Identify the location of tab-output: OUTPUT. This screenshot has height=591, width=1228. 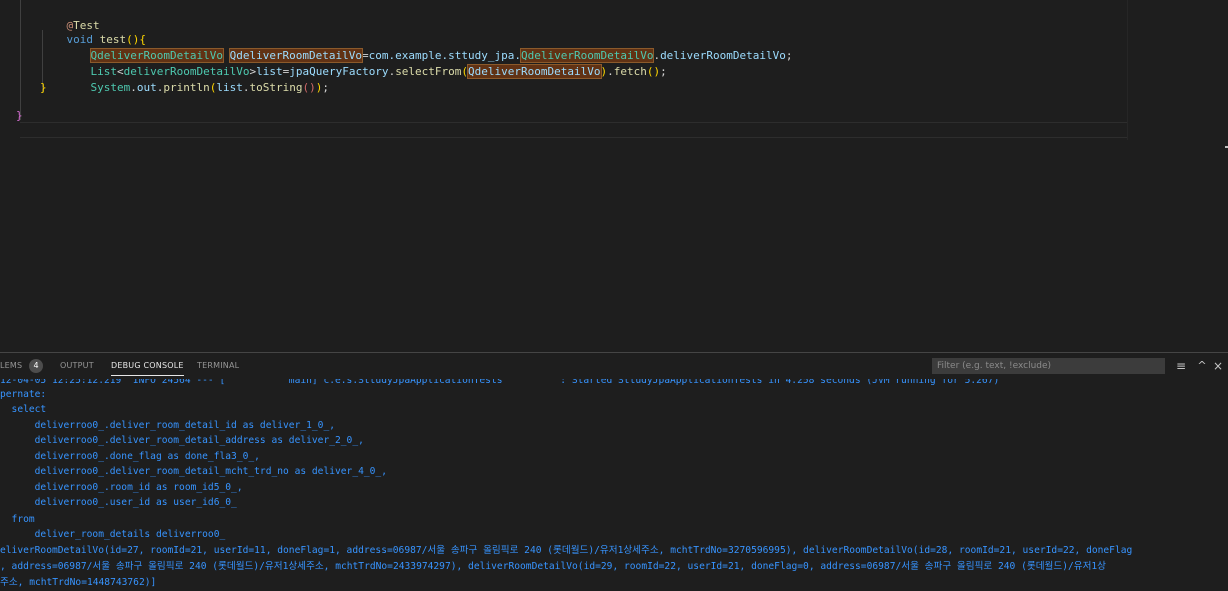
(77, 366).